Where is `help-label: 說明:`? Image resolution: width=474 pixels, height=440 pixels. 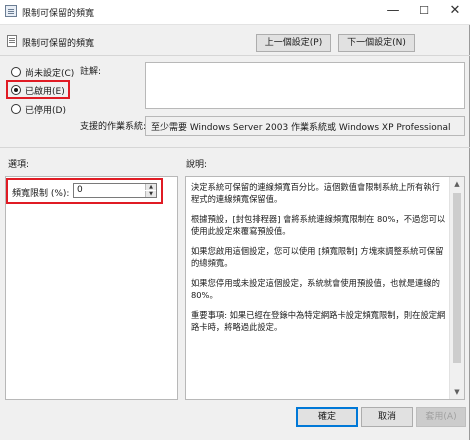 help-label: 說明: is located at coordinates (197, 165).